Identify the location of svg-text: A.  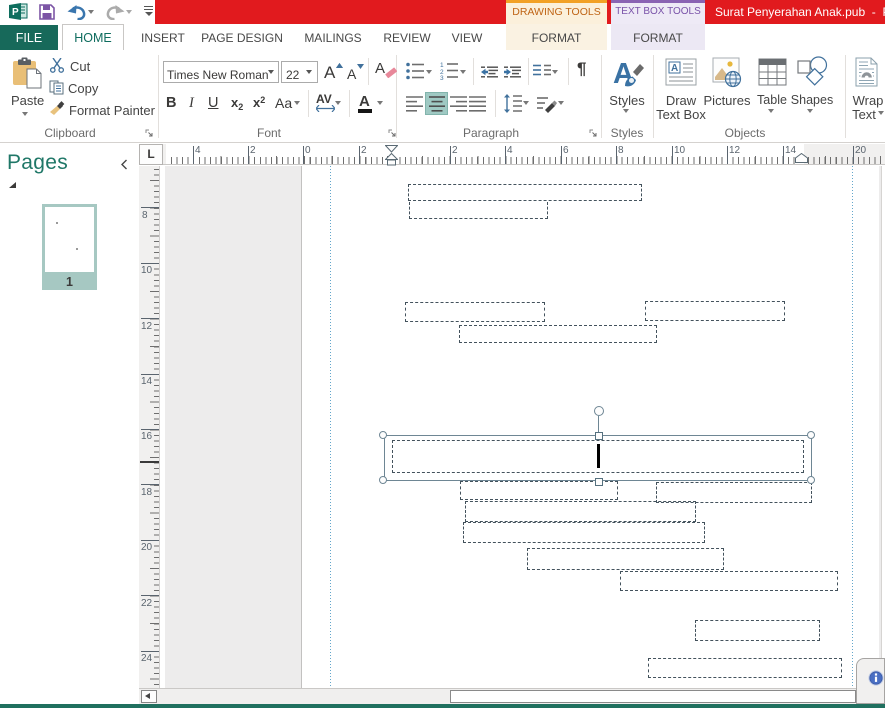
(674, 68).